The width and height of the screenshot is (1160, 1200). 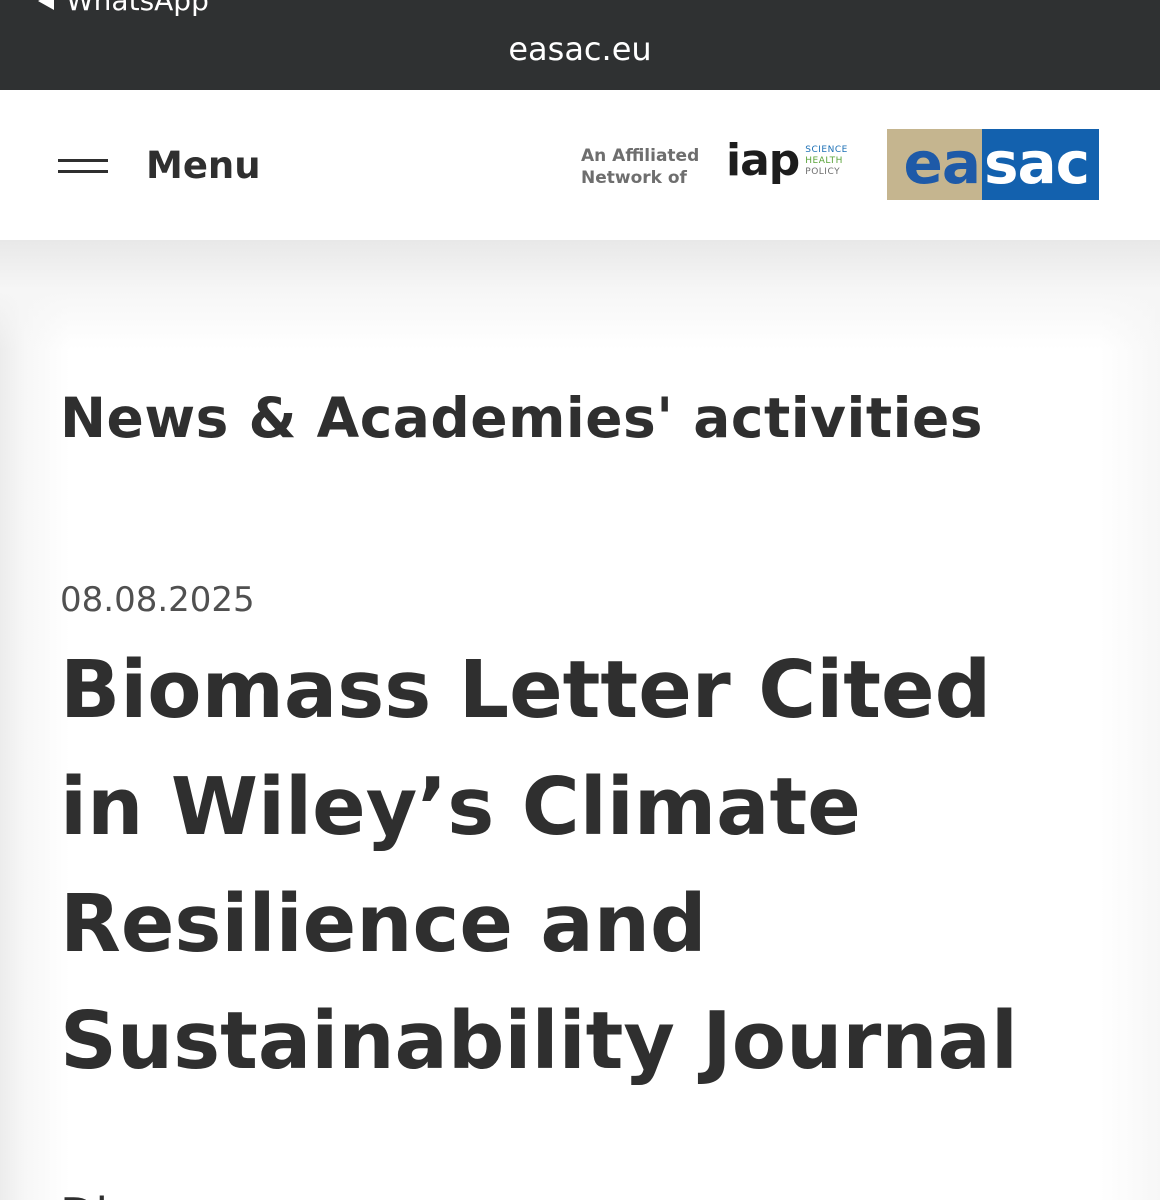 I want to click on menu-button: Menu, so click(x=159, y=165).